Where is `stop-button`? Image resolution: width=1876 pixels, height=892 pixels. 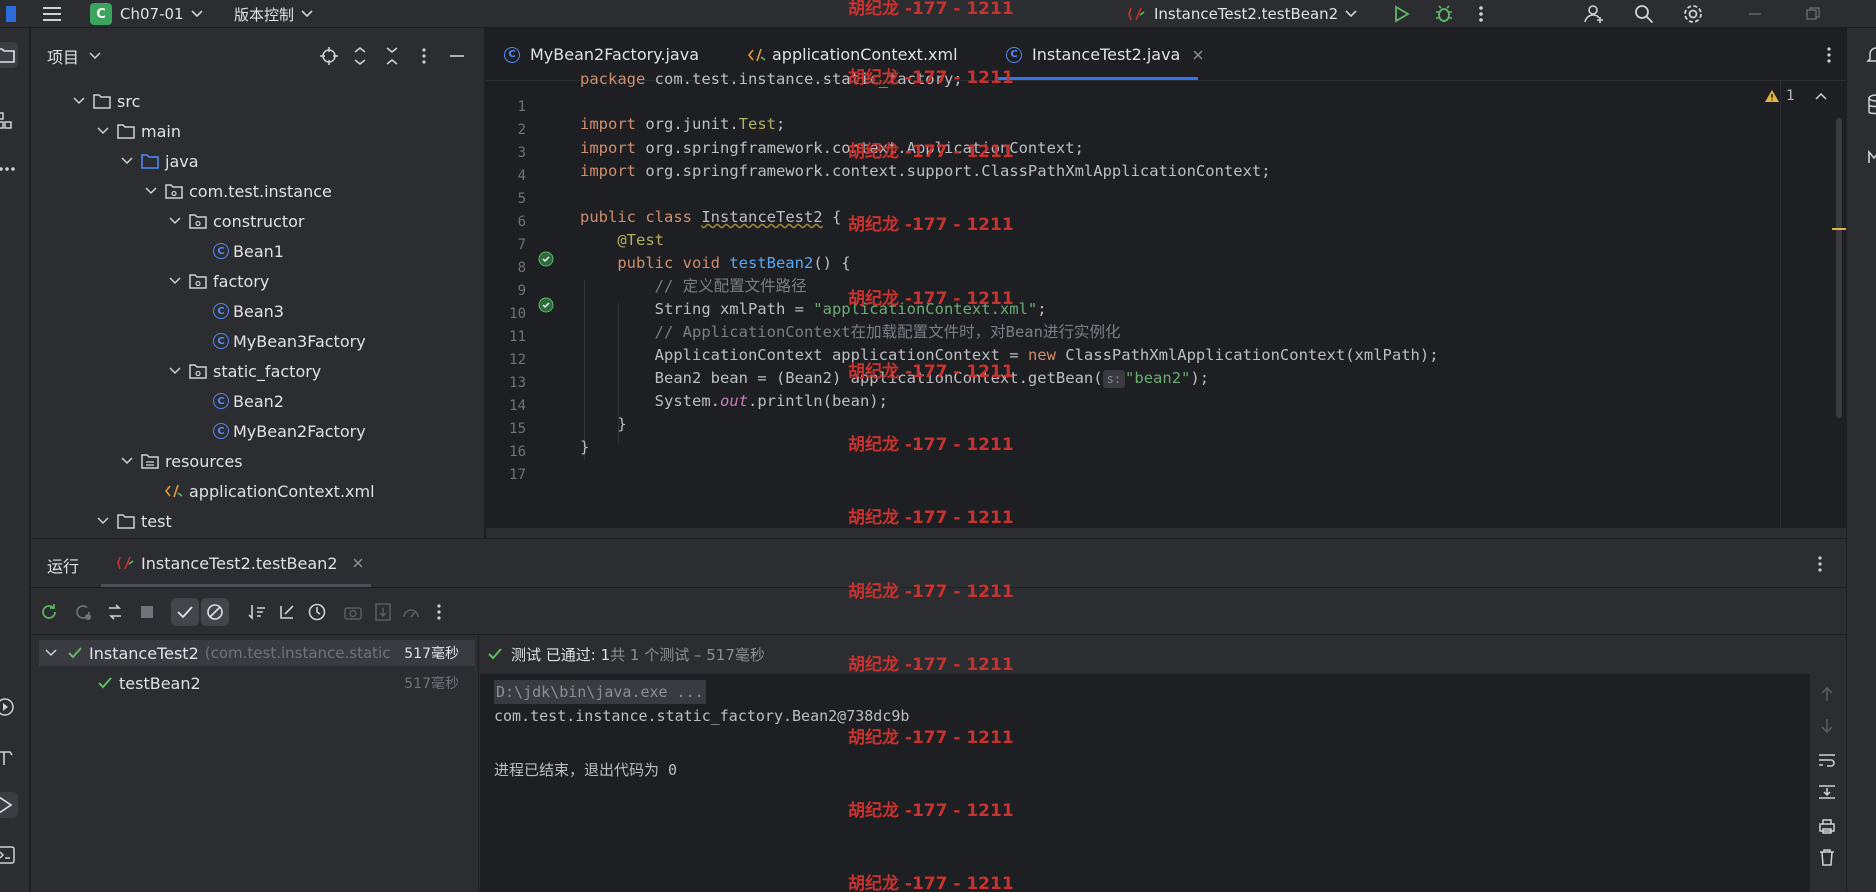
stop-button is located at coordinates (147, 612).